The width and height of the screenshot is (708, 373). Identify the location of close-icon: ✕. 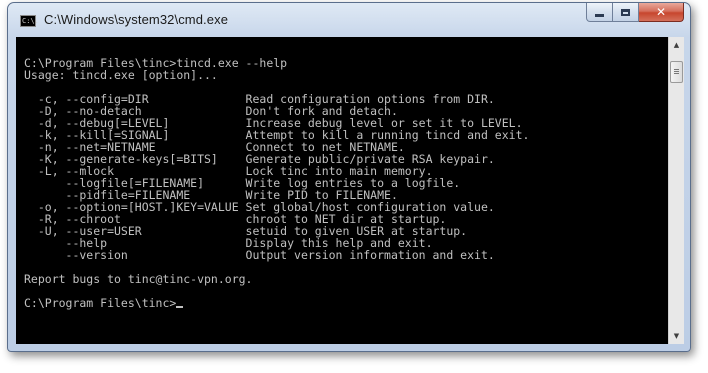
(661, 12).